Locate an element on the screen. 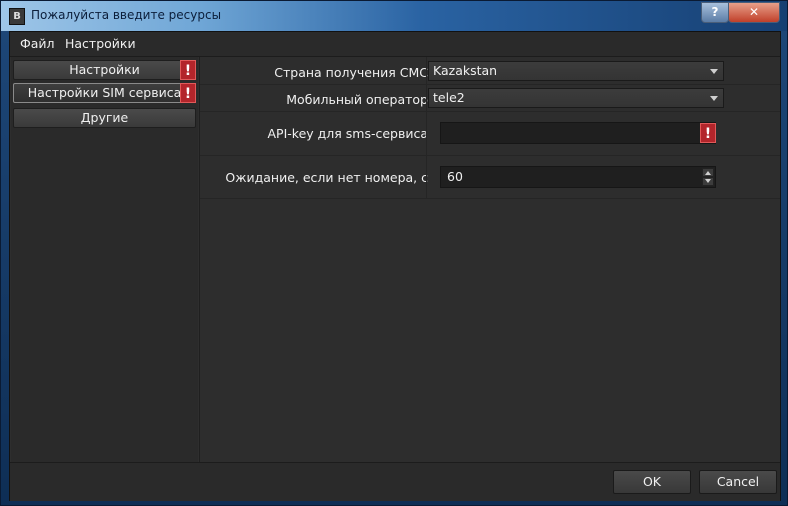 The image size is (788, 506). row-country: Страна получения СМС Kazakstan is located at coordinates (490, 71).